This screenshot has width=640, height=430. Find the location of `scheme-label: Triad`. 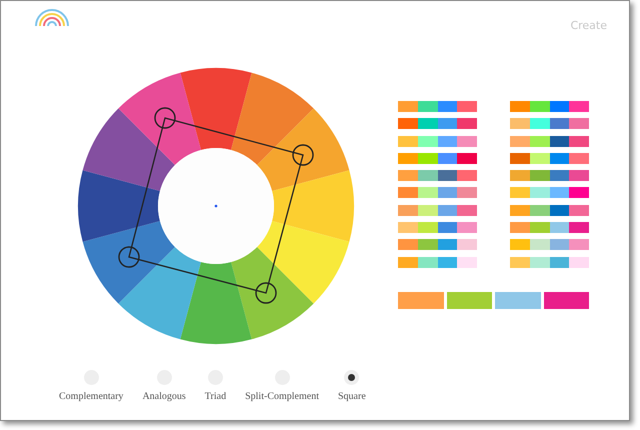

scheme-label: Triad is located at coordinates (215, 396).